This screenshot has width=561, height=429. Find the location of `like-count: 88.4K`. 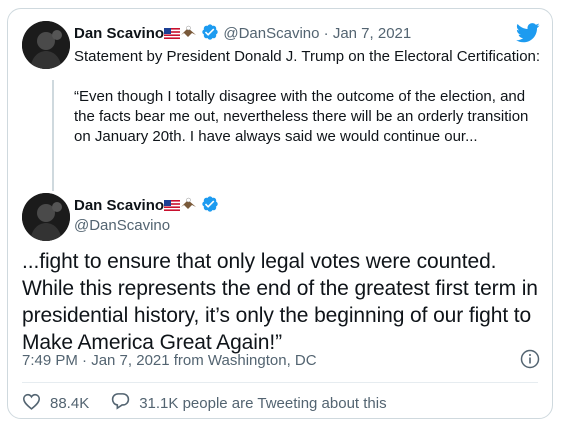

like-count: 88.4K is located at coordinates (70, 403).